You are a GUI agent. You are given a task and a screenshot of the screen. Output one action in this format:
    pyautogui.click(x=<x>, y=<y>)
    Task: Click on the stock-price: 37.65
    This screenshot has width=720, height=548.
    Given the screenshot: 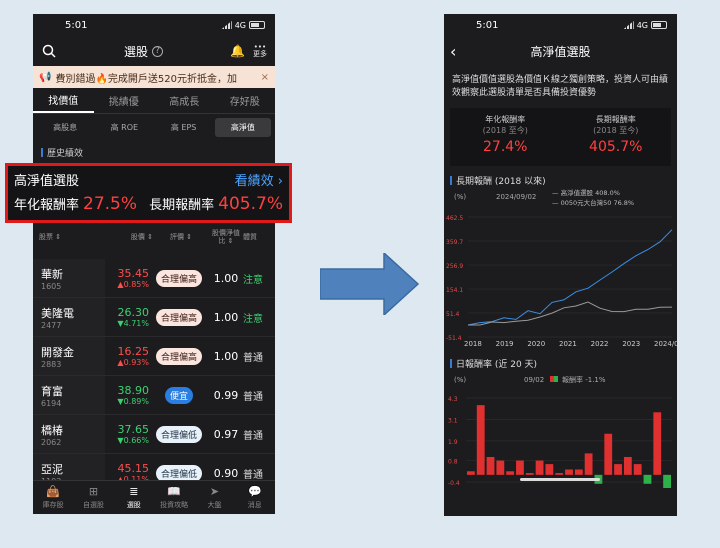 What is the action you would take?
    pyautogui.click(x=133, y=429)
    